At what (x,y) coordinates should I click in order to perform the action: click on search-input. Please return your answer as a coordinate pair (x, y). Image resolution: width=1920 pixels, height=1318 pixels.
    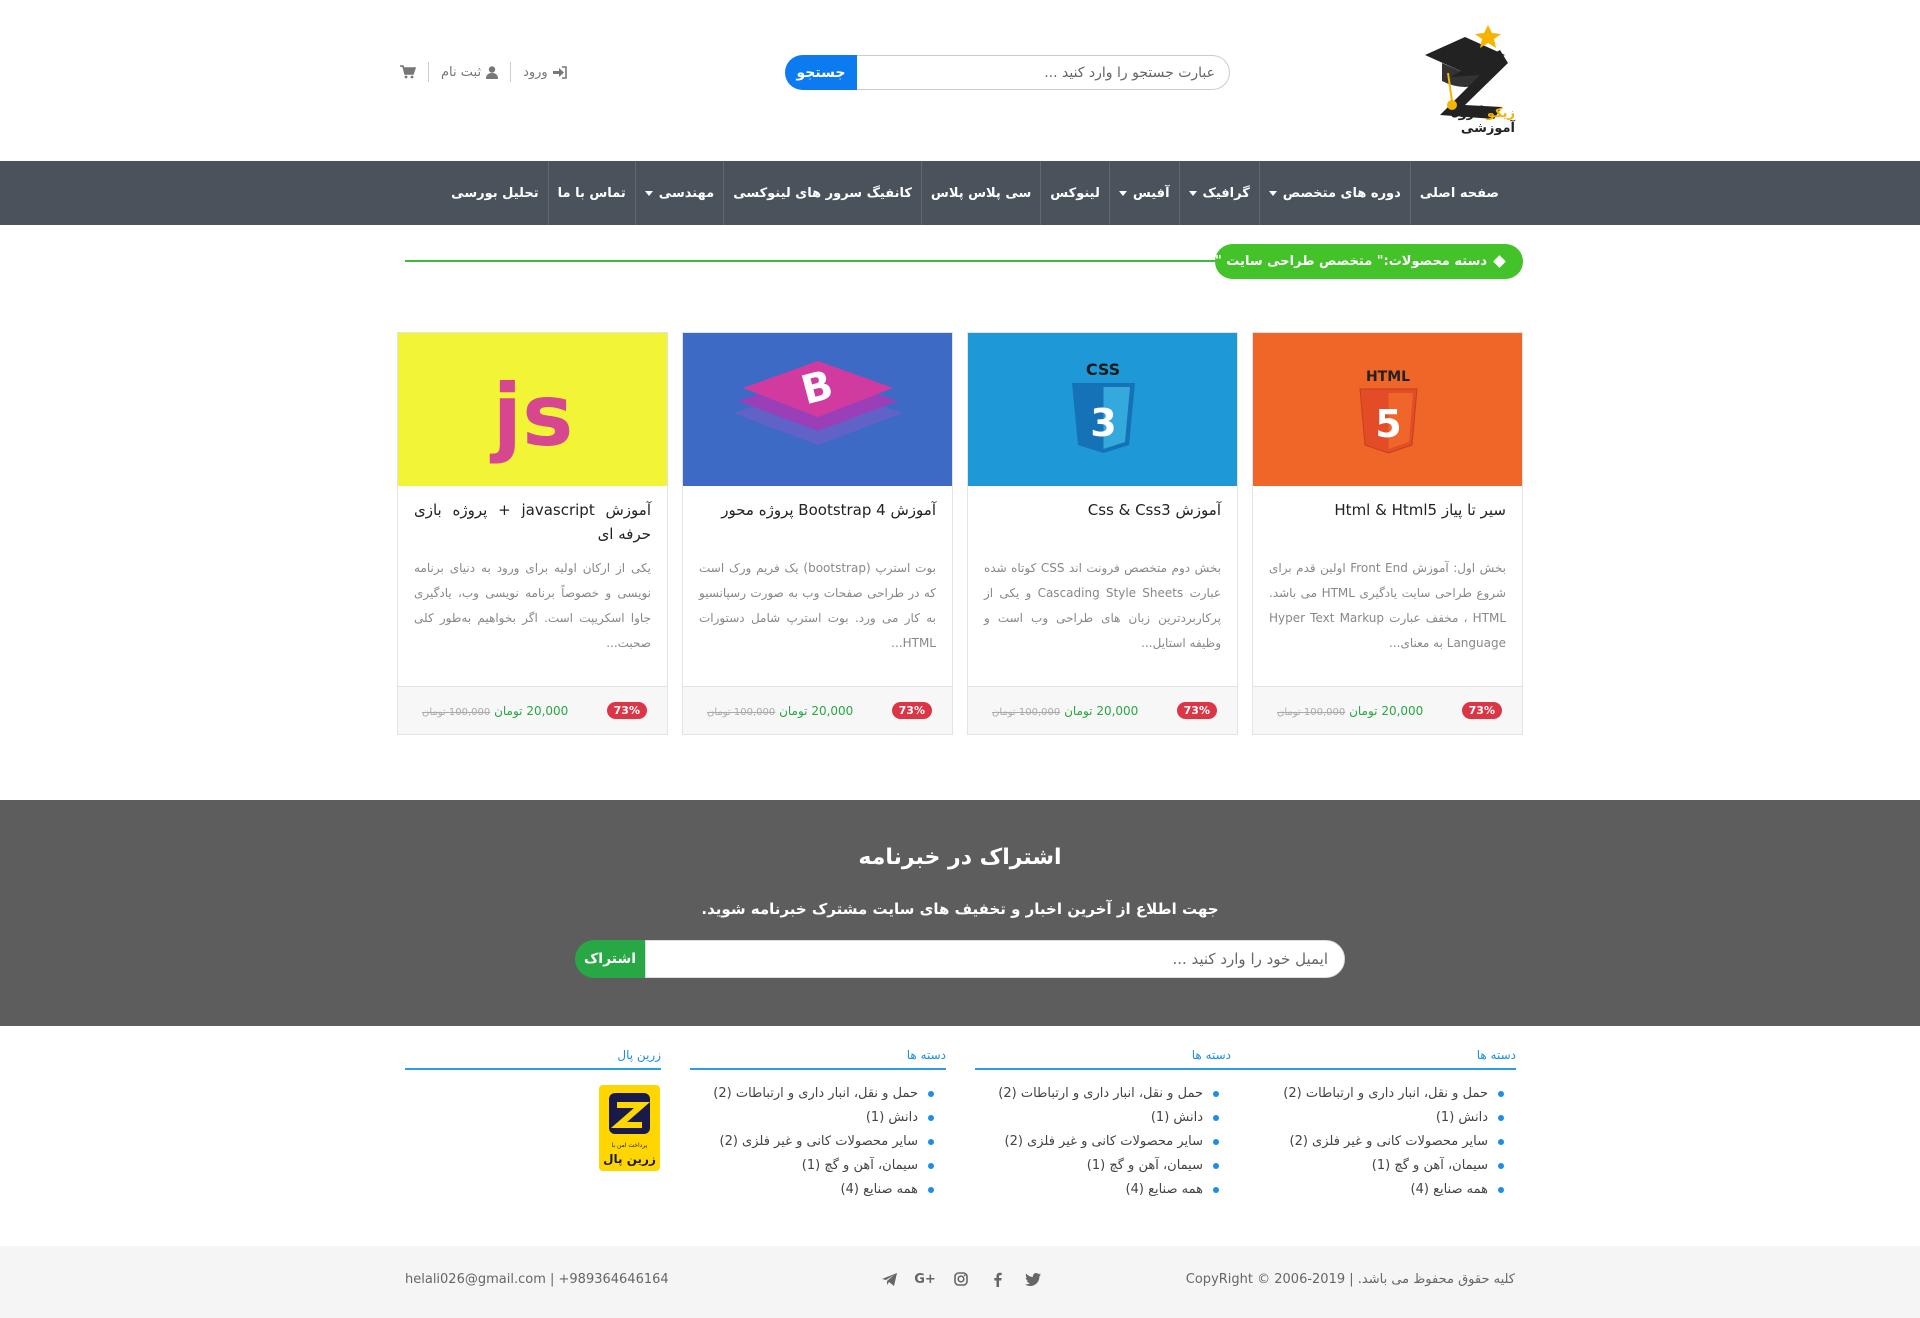
    Looking at the image, I should click on (1043, 72).